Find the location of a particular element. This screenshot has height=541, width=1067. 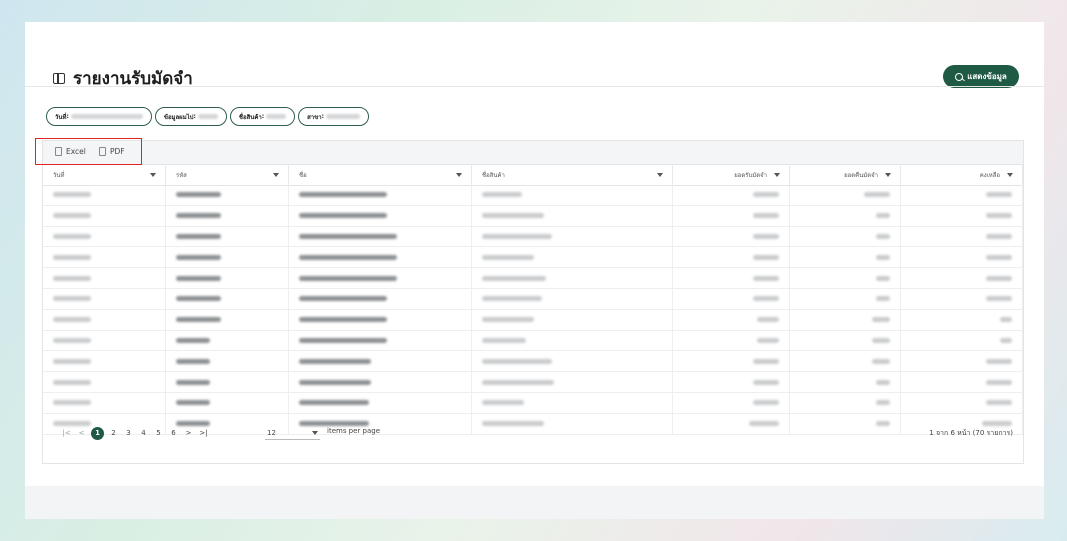

column-header: ชื่อ is located at coordinates (380, 174).